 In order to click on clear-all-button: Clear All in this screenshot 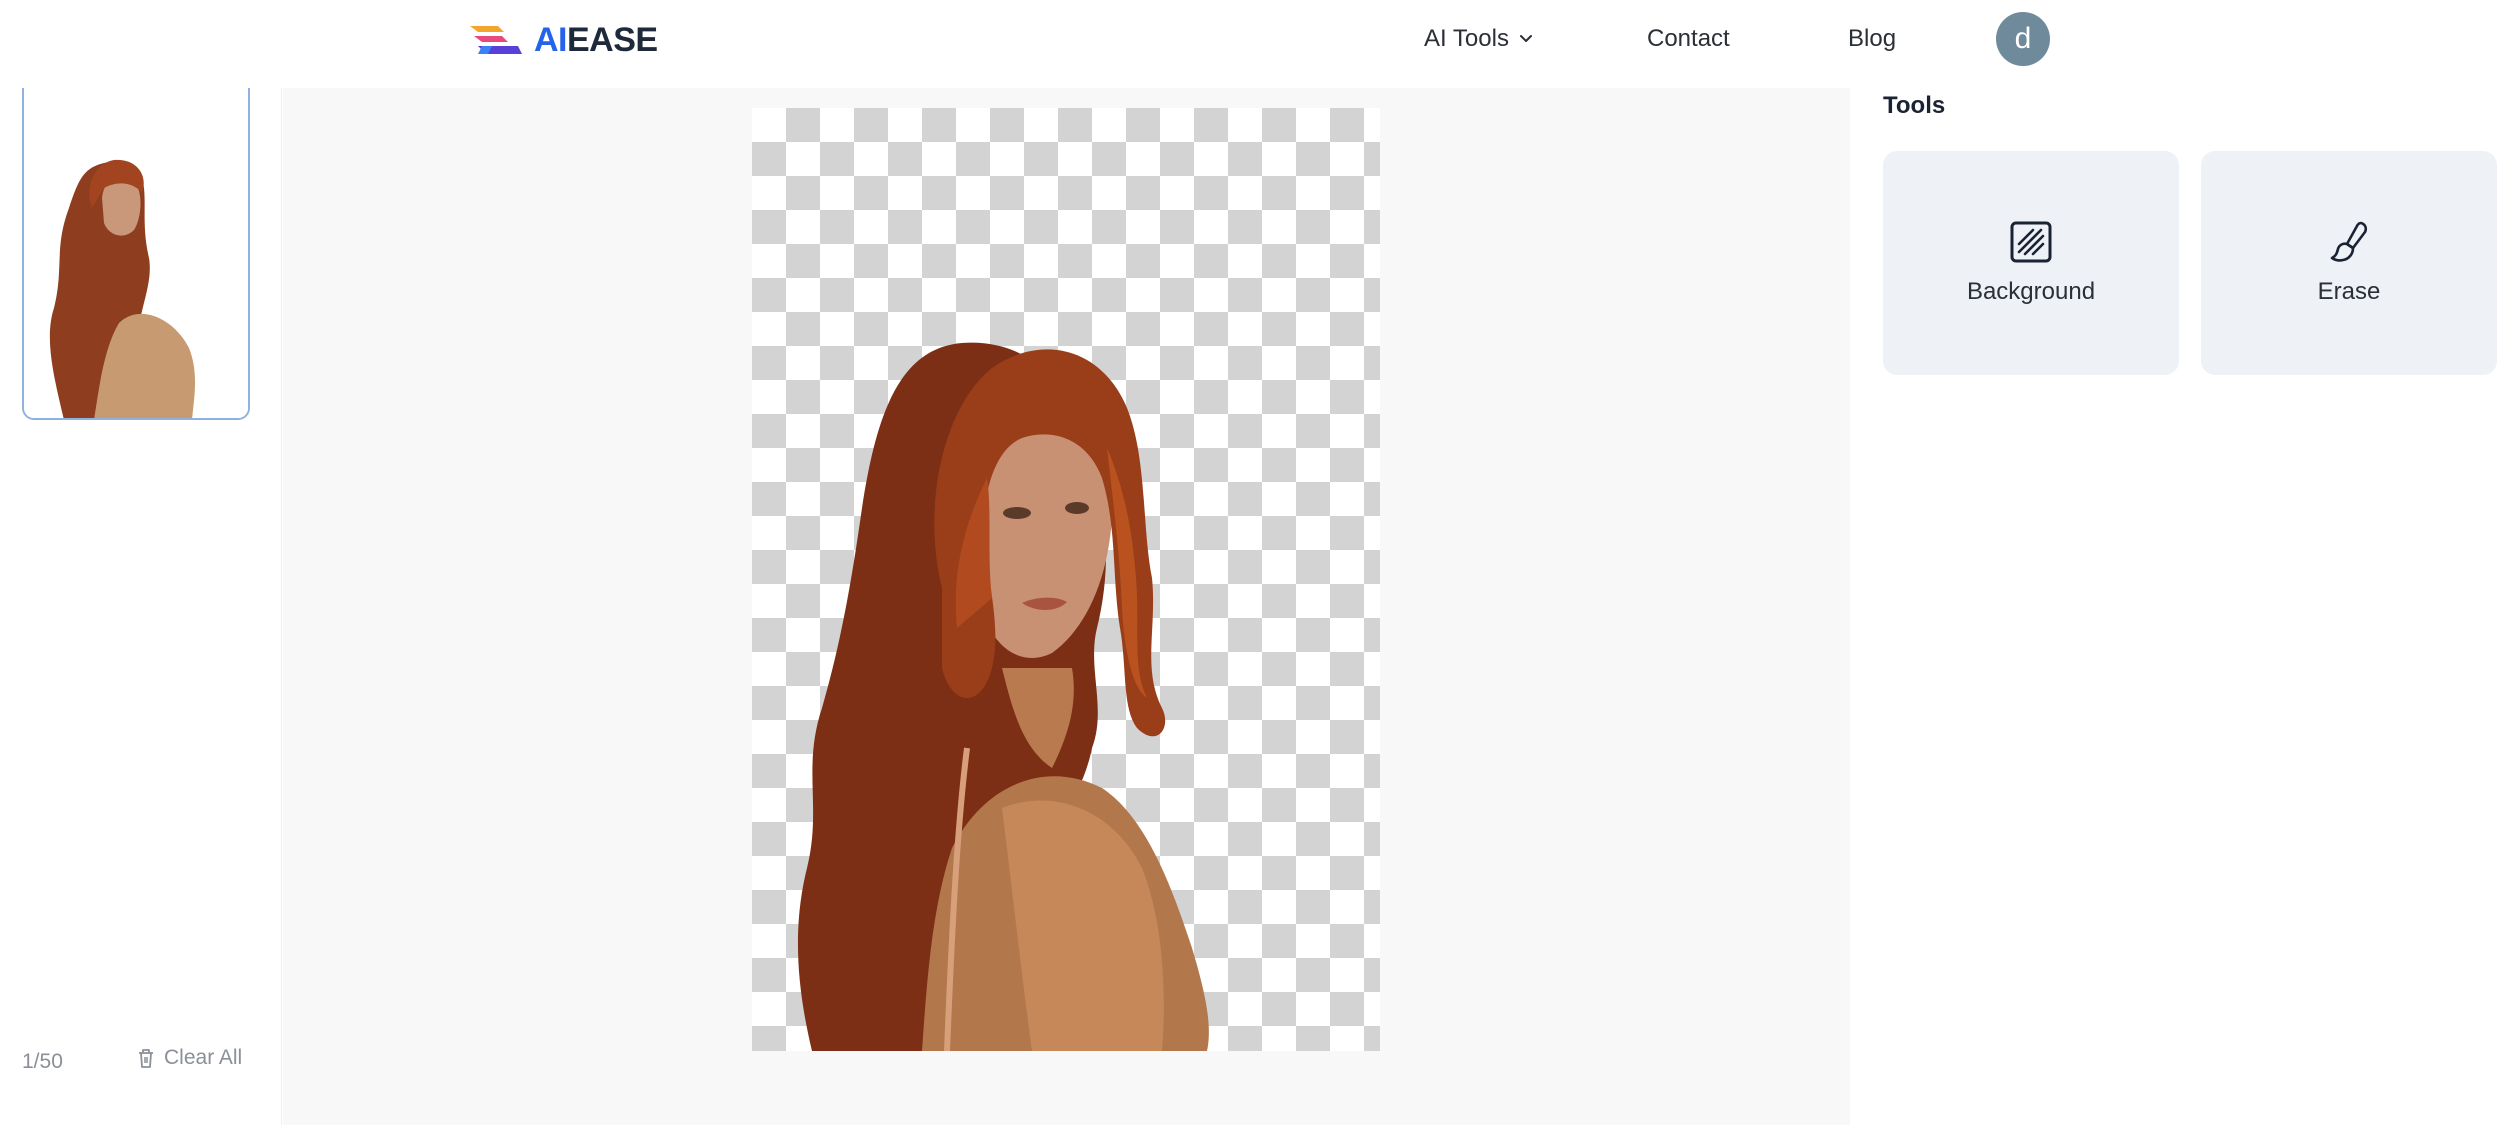, I will do `click(189, 1058)`.